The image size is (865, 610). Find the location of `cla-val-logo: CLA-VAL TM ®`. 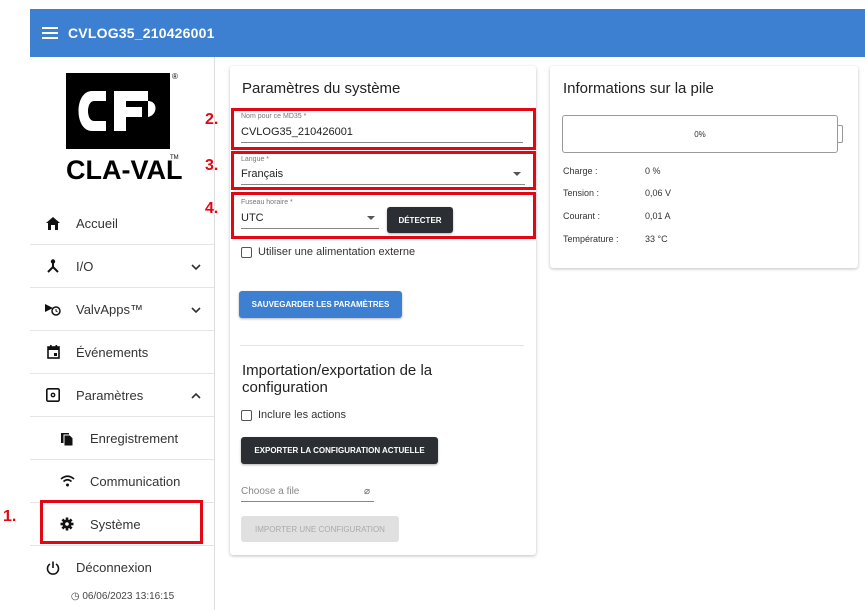

cla-val-logo: CLA-VAL TM ® is located at coordinates (122, 131).